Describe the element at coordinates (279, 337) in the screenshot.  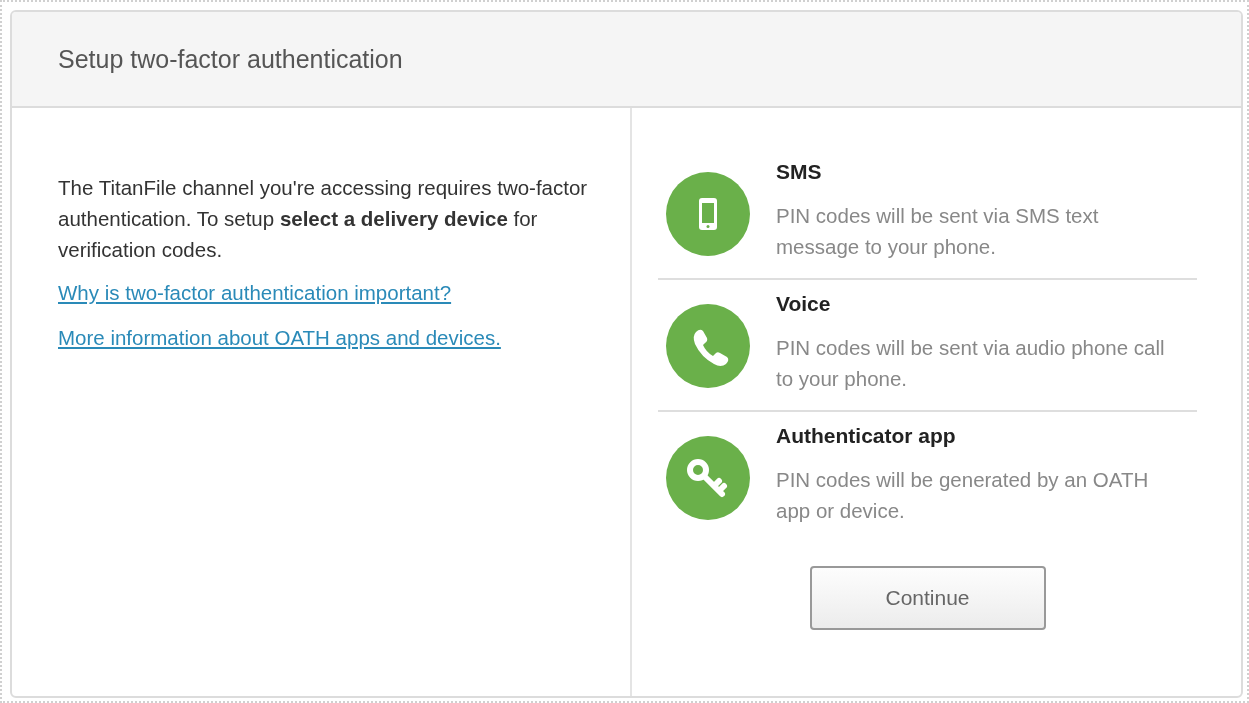
I see `info-link: More information about OATH apps and devices.` at that location.